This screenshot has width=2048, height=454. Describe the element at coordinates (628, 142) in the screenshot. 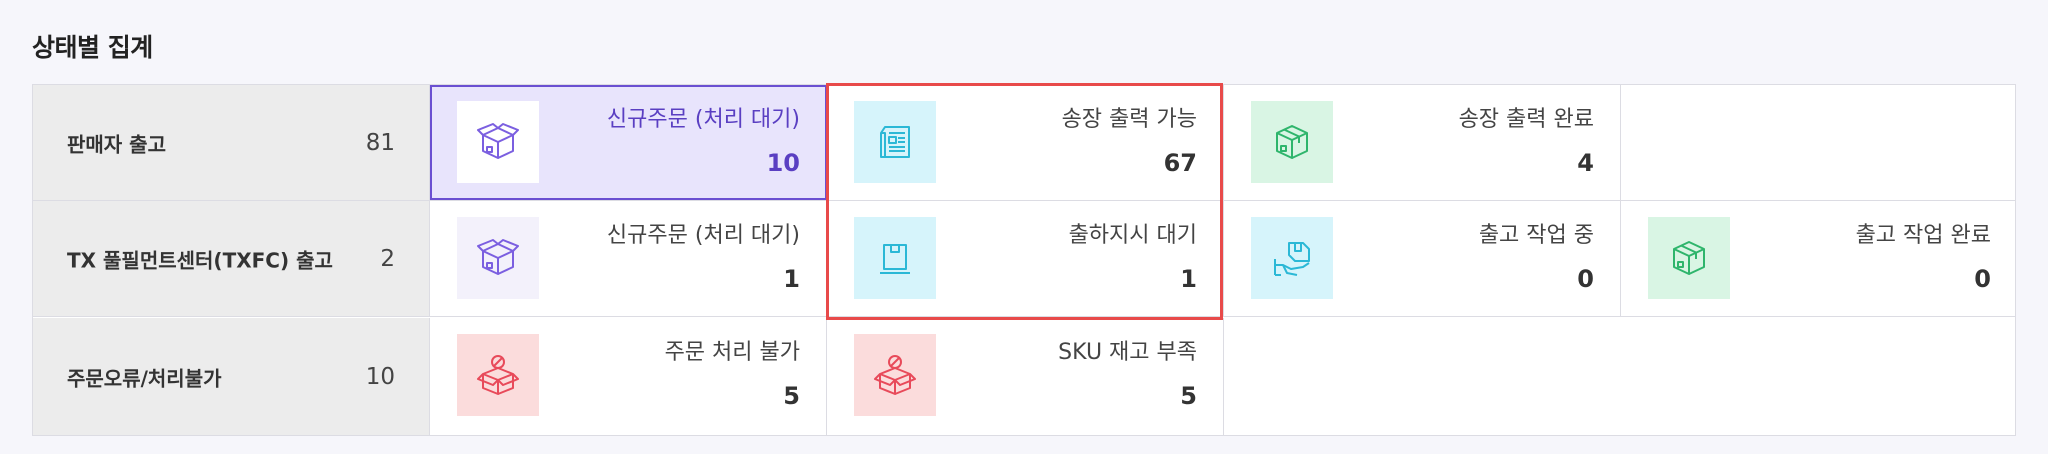

I see `status-cell-new-order: 신규주문 (처리 대기) 10` at that location.